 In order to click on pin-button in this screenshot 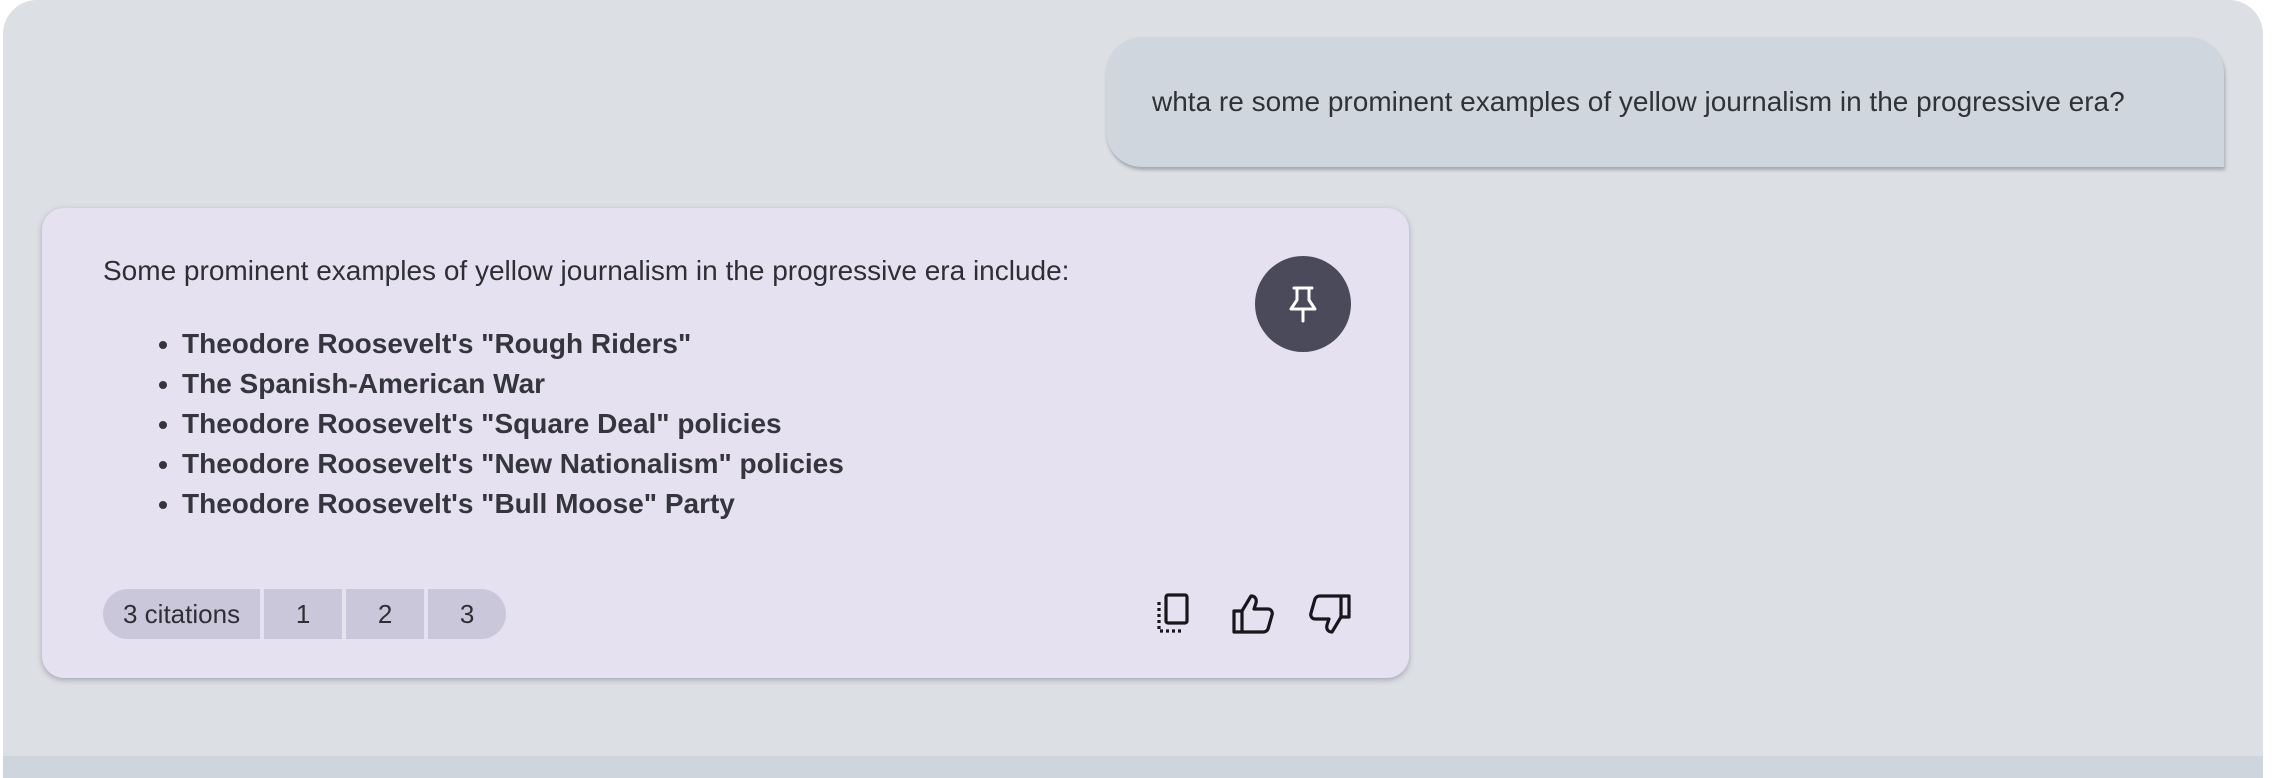, I will do `click(1303, 304)`.